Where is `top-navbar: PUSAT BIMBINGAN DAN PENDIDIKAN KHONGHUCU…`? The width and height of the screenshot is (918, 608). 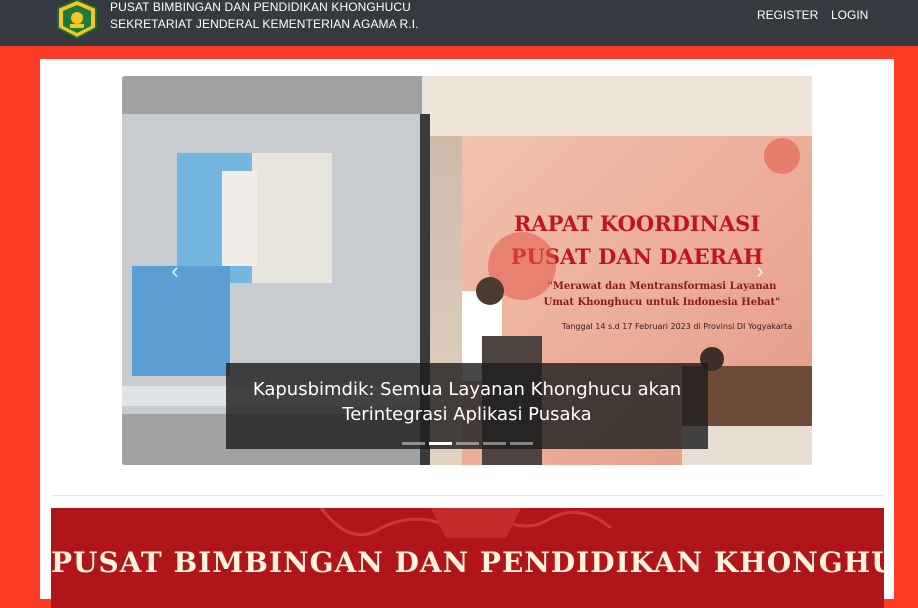 top-navbar: PUSAT BIMBINGAN DAN PENDIDIKAN KHONGHUCU… is located at coordinates (459, 23).